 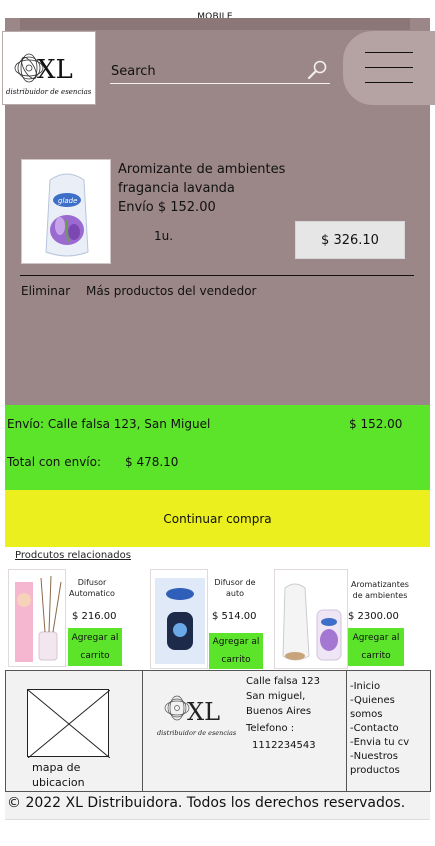 I want to click on shipping-cost: $ 152.00, so click(x=376, y=424).